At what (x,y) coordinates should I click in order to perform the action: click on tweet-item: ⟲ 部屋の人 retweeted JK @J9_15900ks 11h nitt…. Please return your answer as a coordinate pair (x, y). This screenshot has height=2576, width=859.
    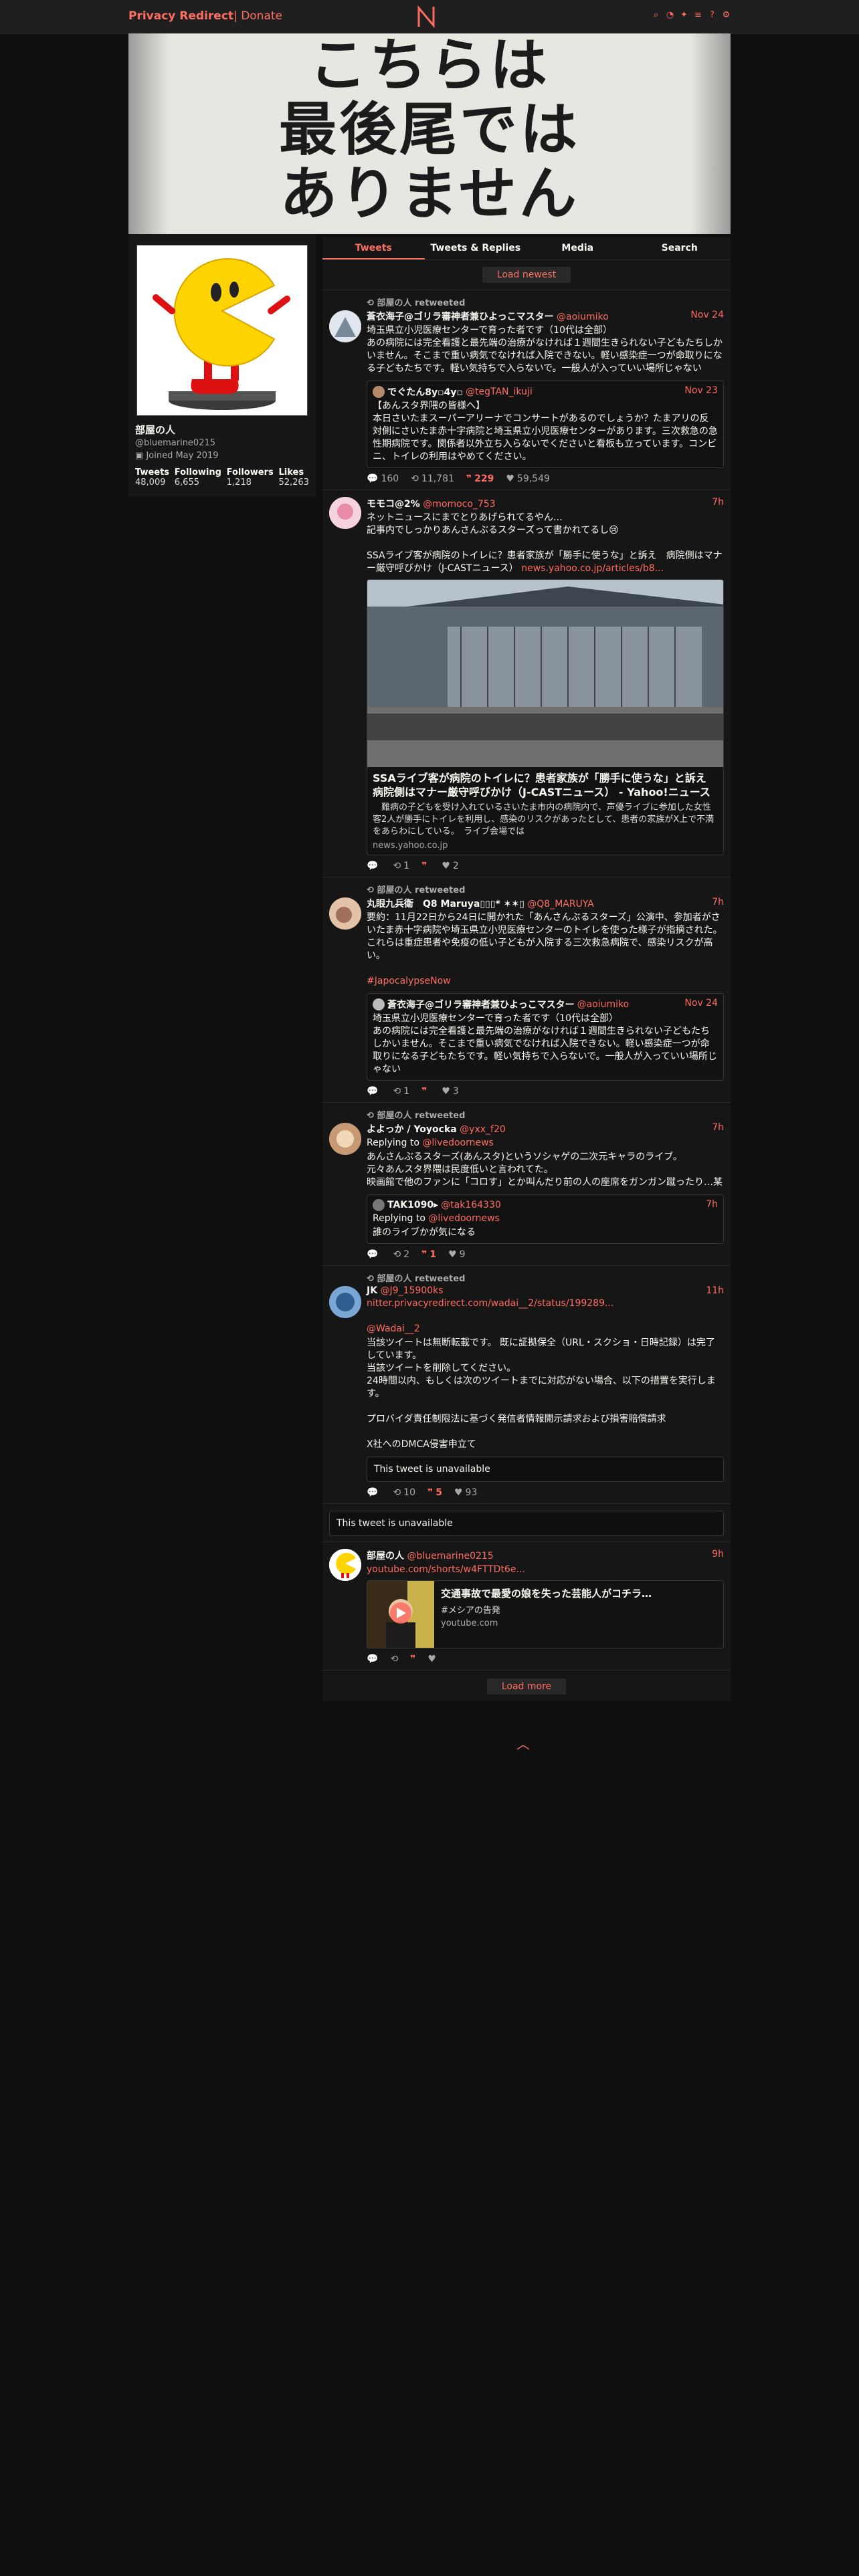
    Looking at the image, I should click on (526, 1385).